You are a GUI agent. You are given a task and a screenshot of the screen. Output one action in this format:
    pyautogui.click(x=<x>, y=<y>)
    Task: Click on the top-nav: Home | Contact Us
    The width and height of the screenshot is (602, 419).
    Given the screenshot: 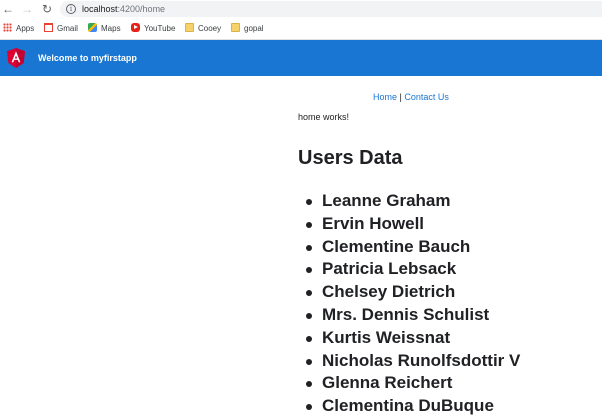 What is the action you would take?
    pyautogui.click(x=411, y=97)
    